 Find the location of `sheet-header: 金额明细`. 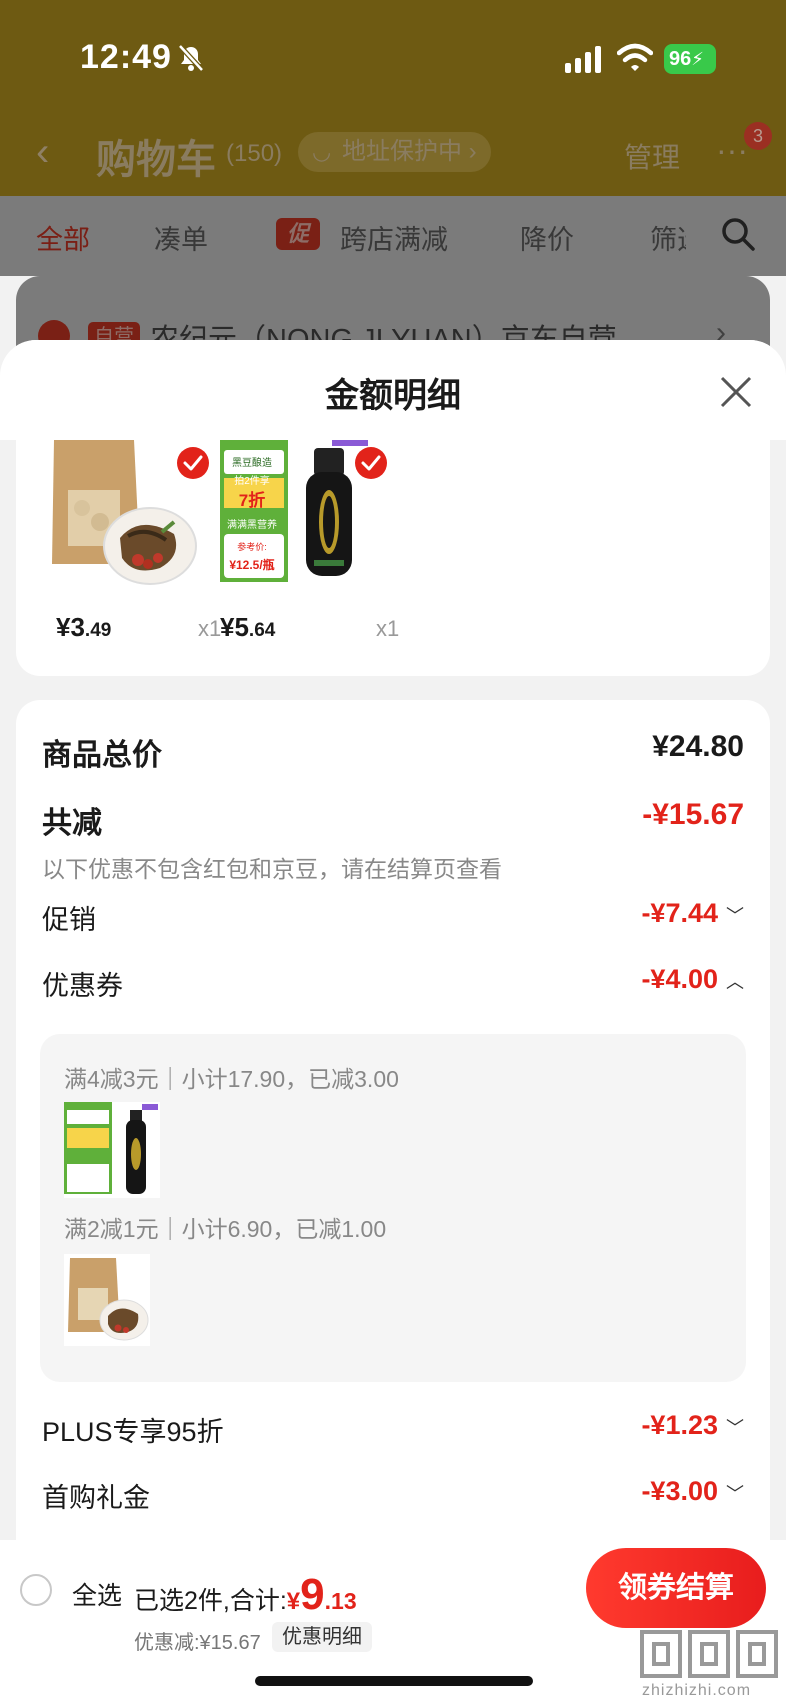

sheet-header: 金额明细 is located at coordinates (393, 390).